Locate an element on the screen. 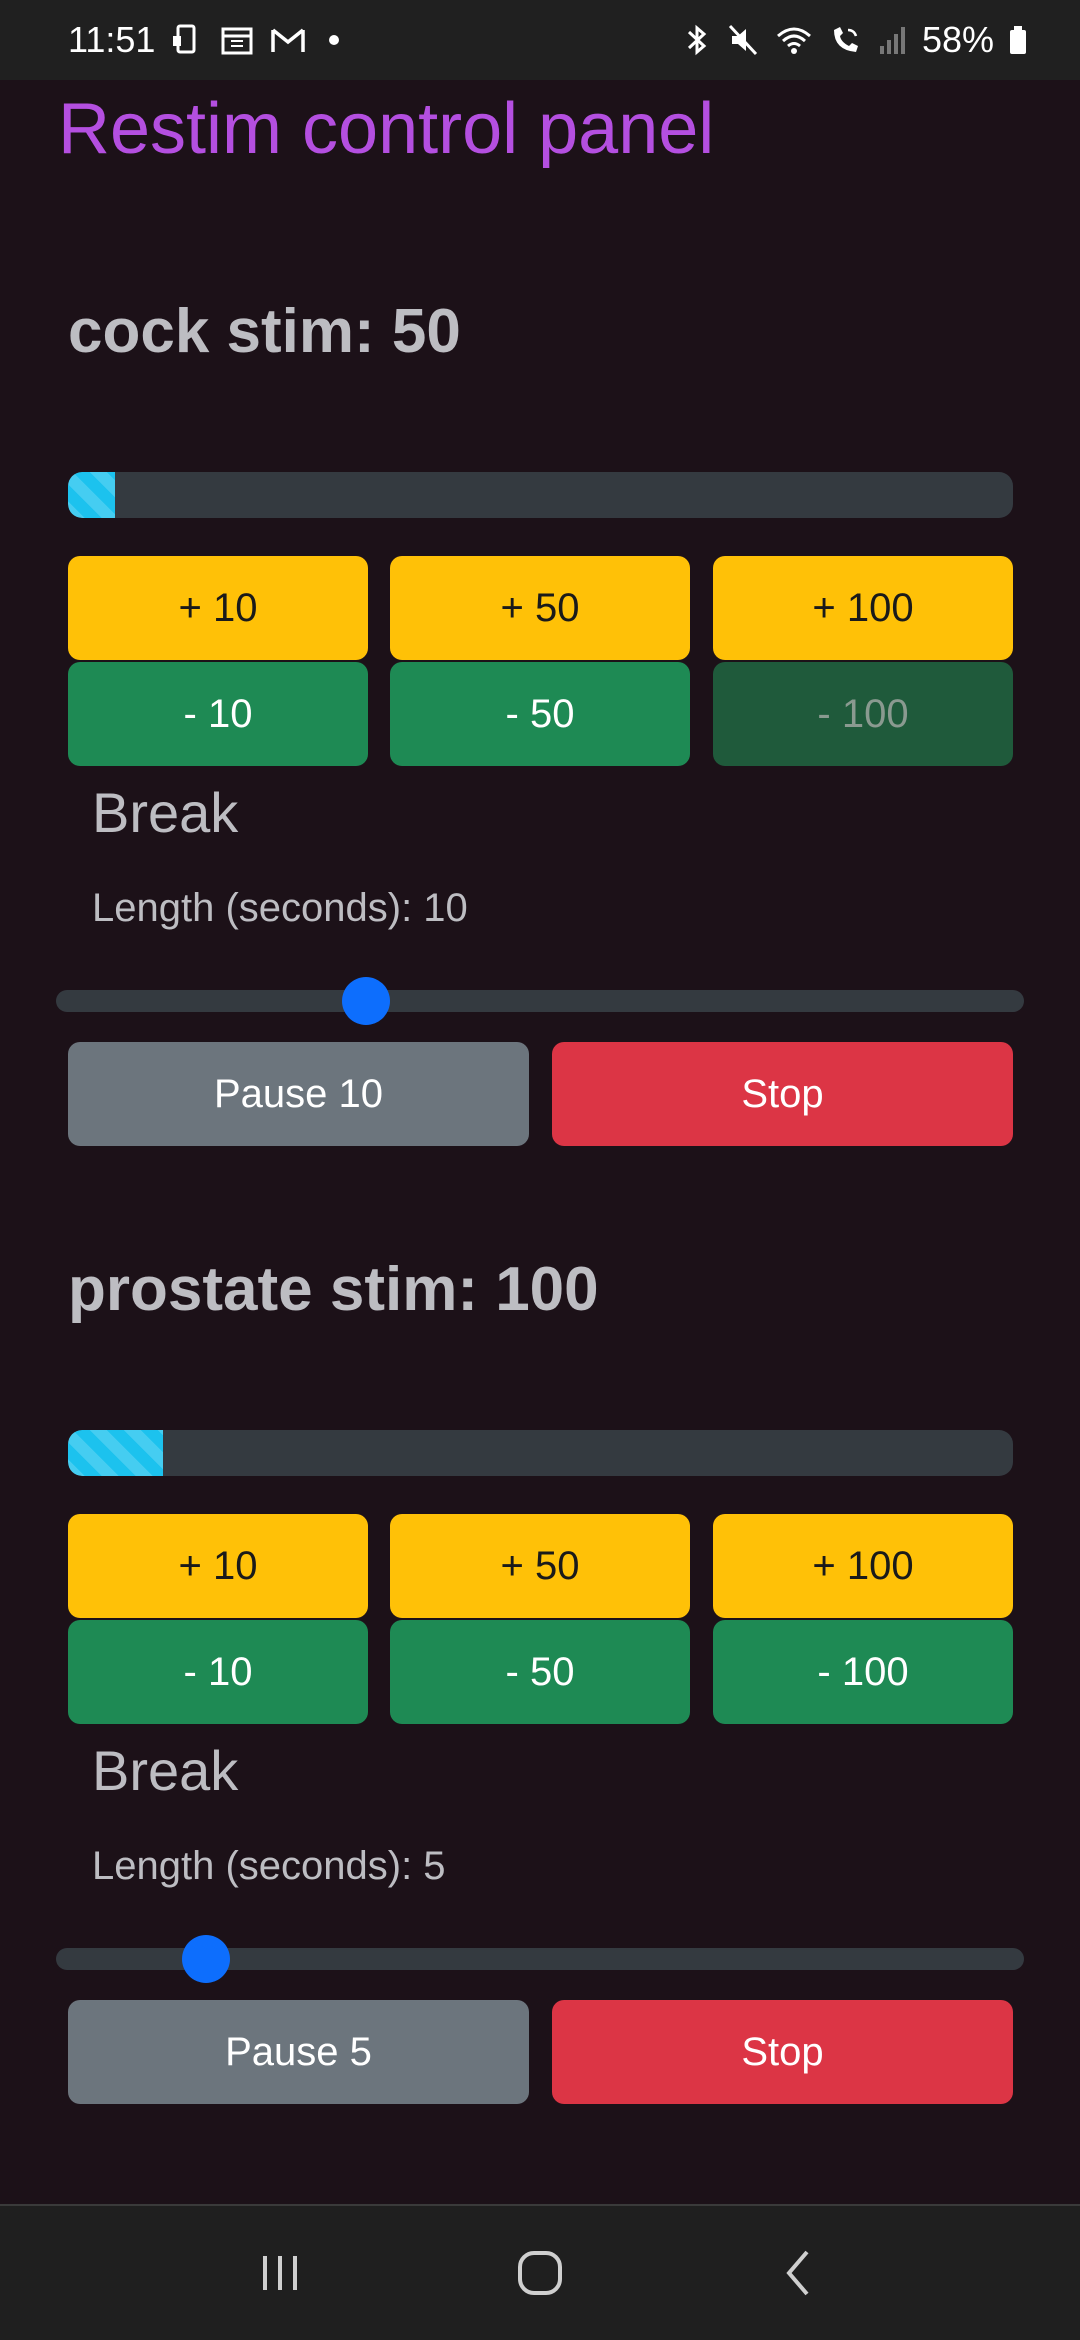 This screenshot has height=2340, width=1080. wifi-call-icon is located at coordinates (846, 40).